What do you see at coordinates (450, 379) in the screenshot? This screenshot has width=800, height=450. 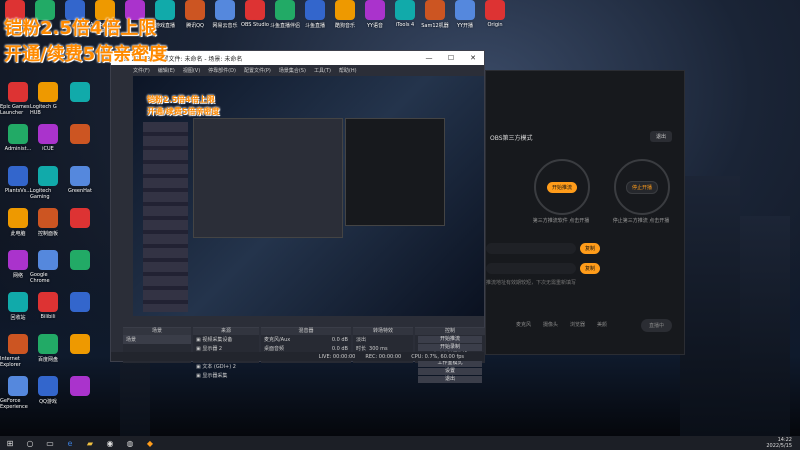 I see `control-button: 退出` at bounding box center [450, 379].